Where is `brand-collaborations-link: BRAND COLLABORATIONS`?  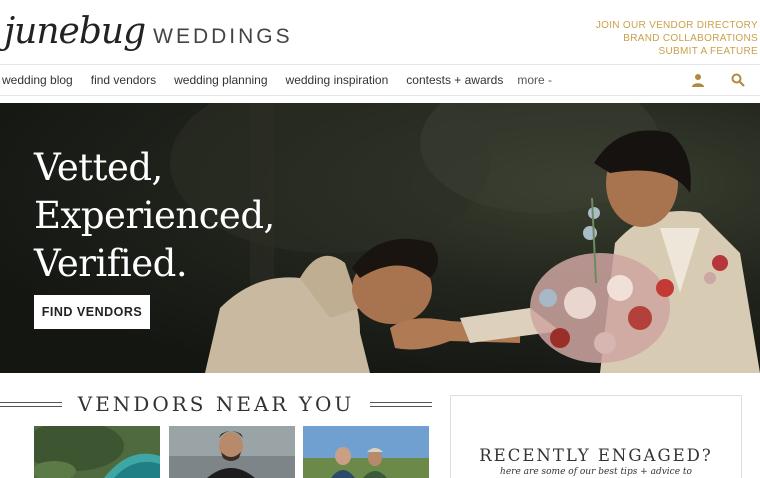 brand-collaborations-link: BRAND COLLABORATIONS is located at coordinates (677, 38).